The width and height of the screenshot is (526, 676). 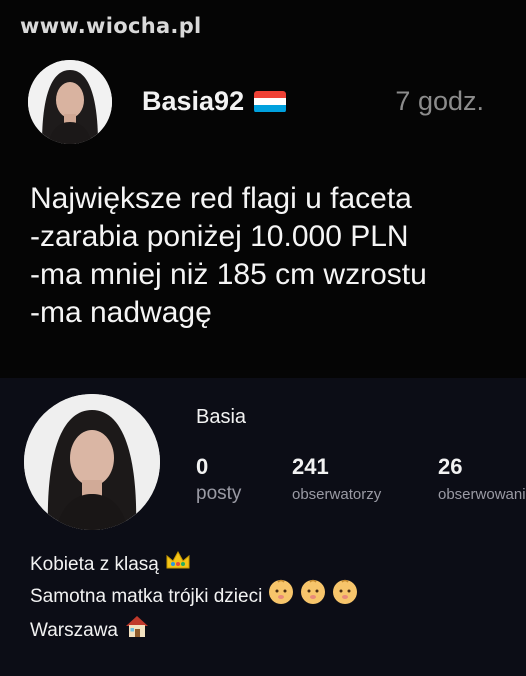 What do you see at coordinates (221, 198) in the screenshot?
I see `post-line: Największe red flagi u faceta` at bounding box center [221, 198].